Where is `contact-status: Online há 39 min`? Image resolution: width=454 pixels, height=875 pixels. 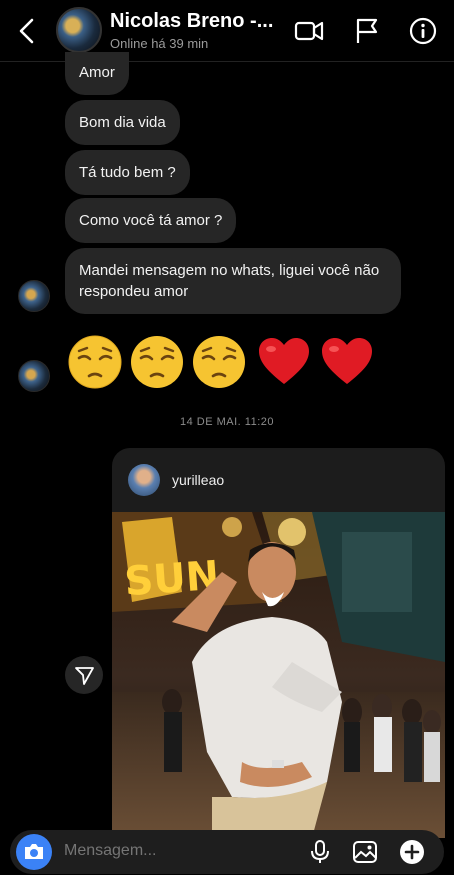 contact-status: Online há 39 min is located at coordinates (159, 43).